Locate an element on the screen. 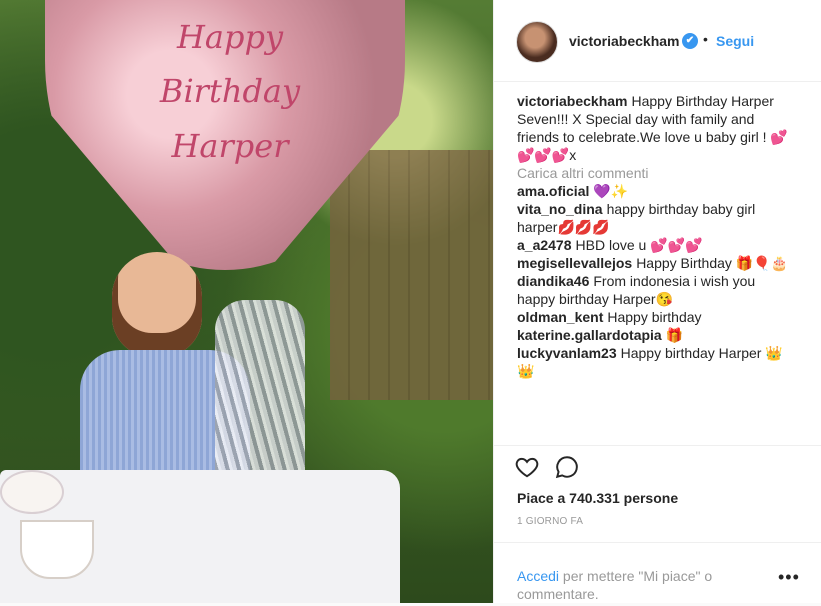  comment-username: luckyvanlam23 is located at coordinates (567, 353).